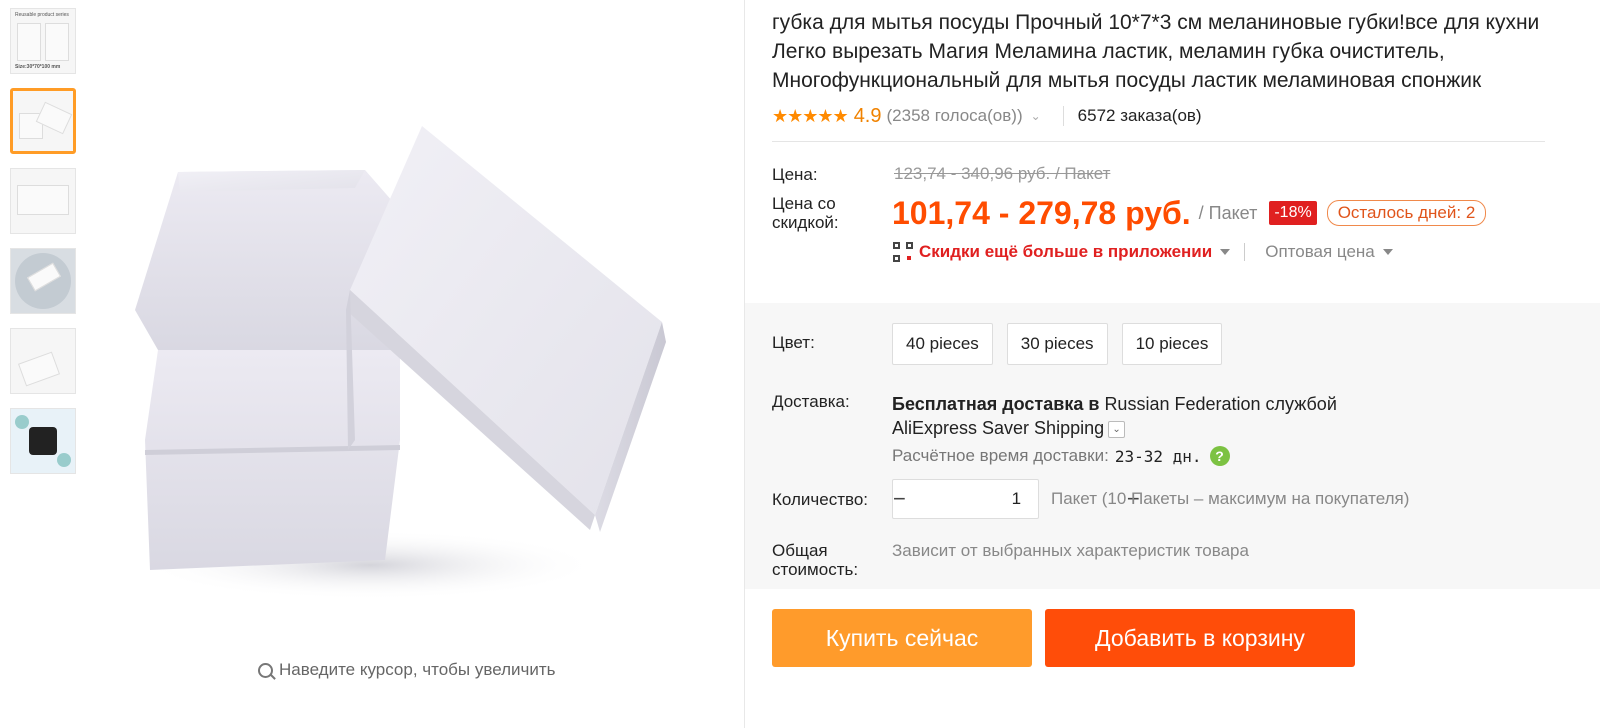 The width and height of the screenshot is (1600, 728). What do you see at coordinates (1000, 455) in the screenshot?
I see `eta-label: Расчётное время доставки:` at bounding box center [1000, 455].